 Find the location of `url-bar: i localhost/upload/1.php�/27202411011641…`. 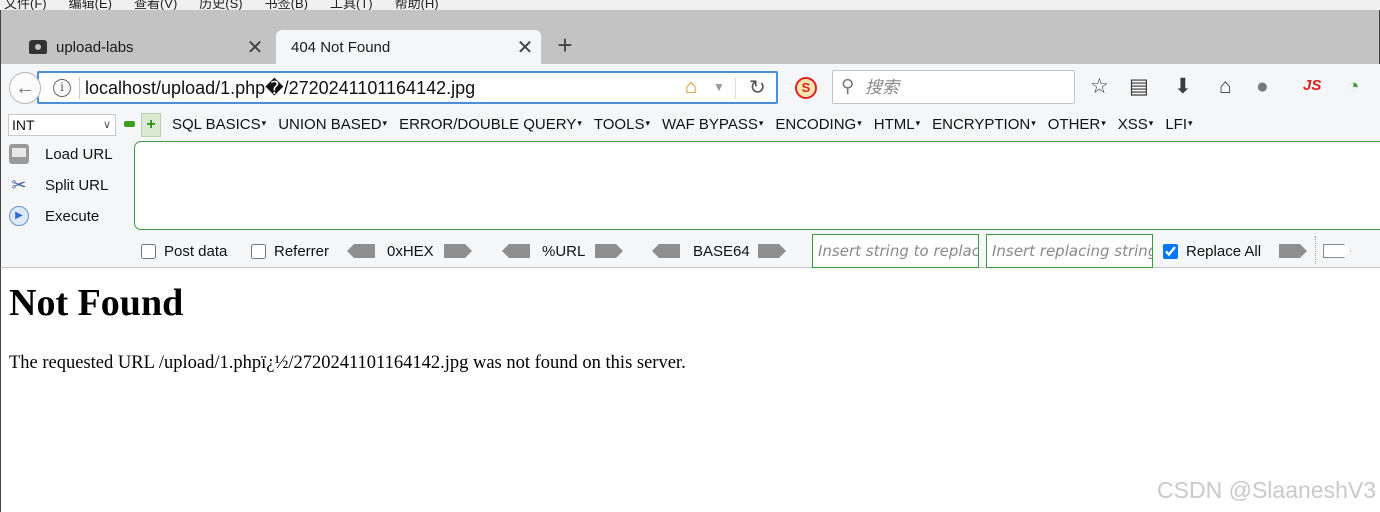

url-bar: i localhost/upload/1.php�/27202411011641… is located at coordinates (407, 87).